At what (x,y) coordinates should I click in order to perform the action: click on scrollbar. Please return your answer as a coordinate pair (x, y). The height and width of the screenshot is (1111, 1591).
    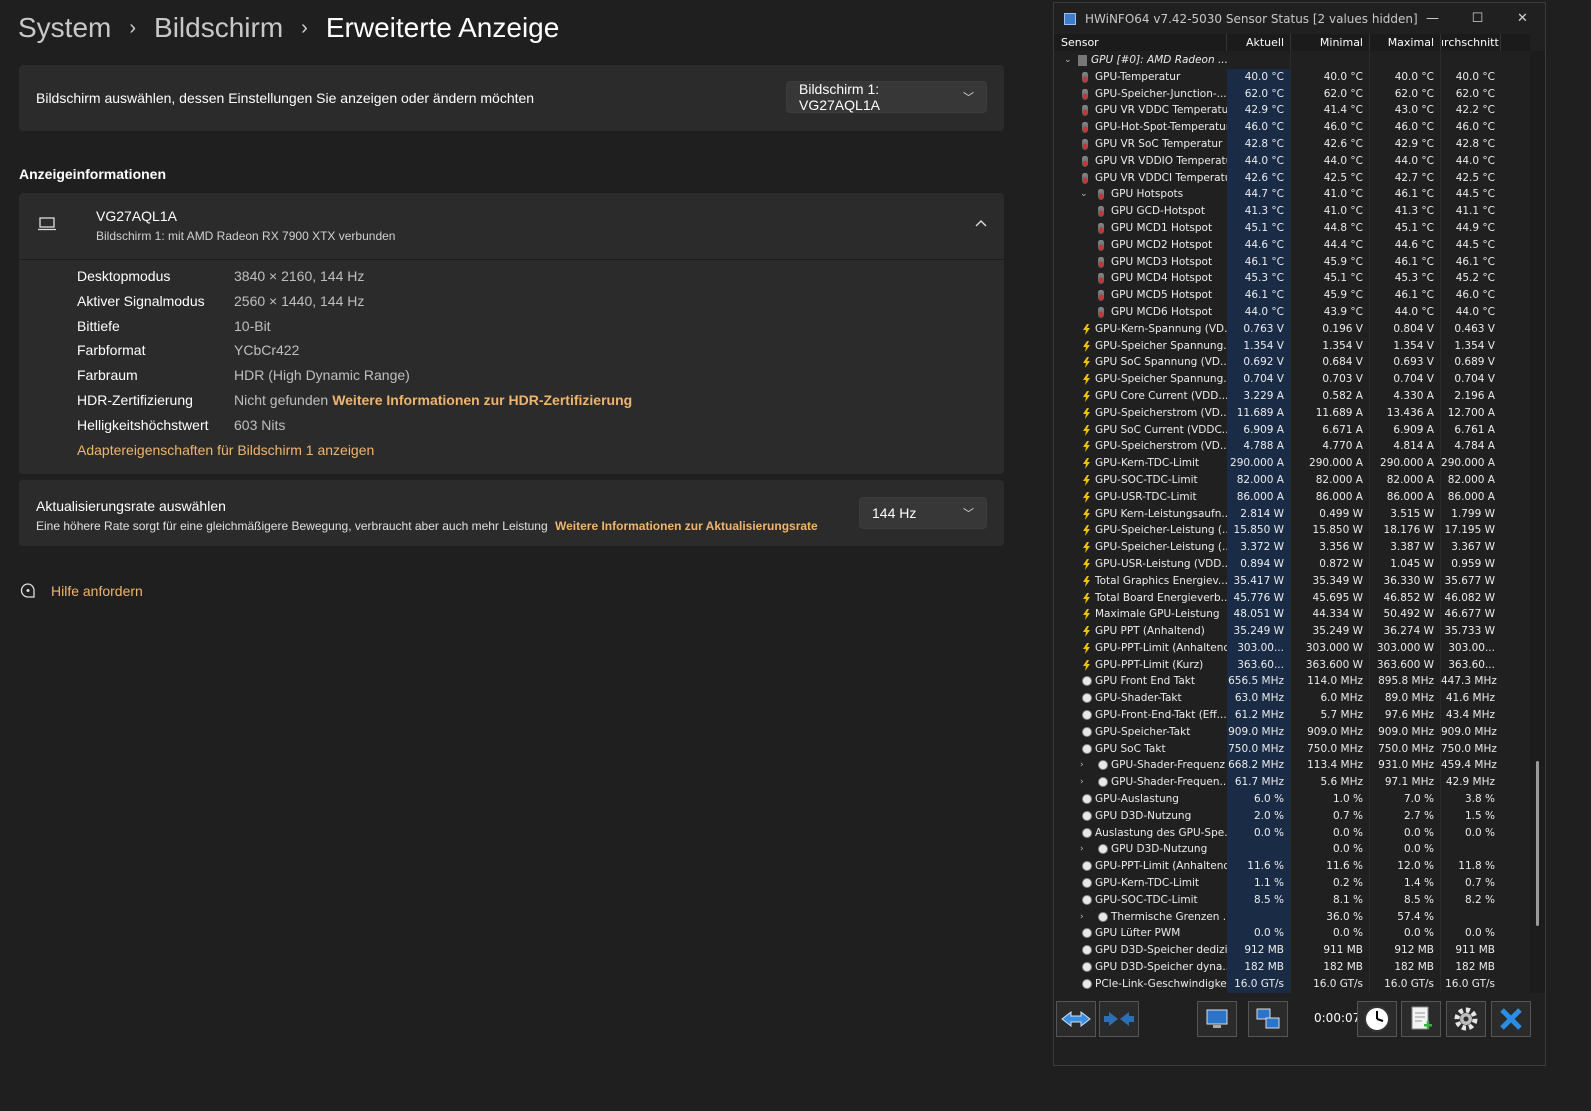
    Looking at the image, I should click on (1537, 522).